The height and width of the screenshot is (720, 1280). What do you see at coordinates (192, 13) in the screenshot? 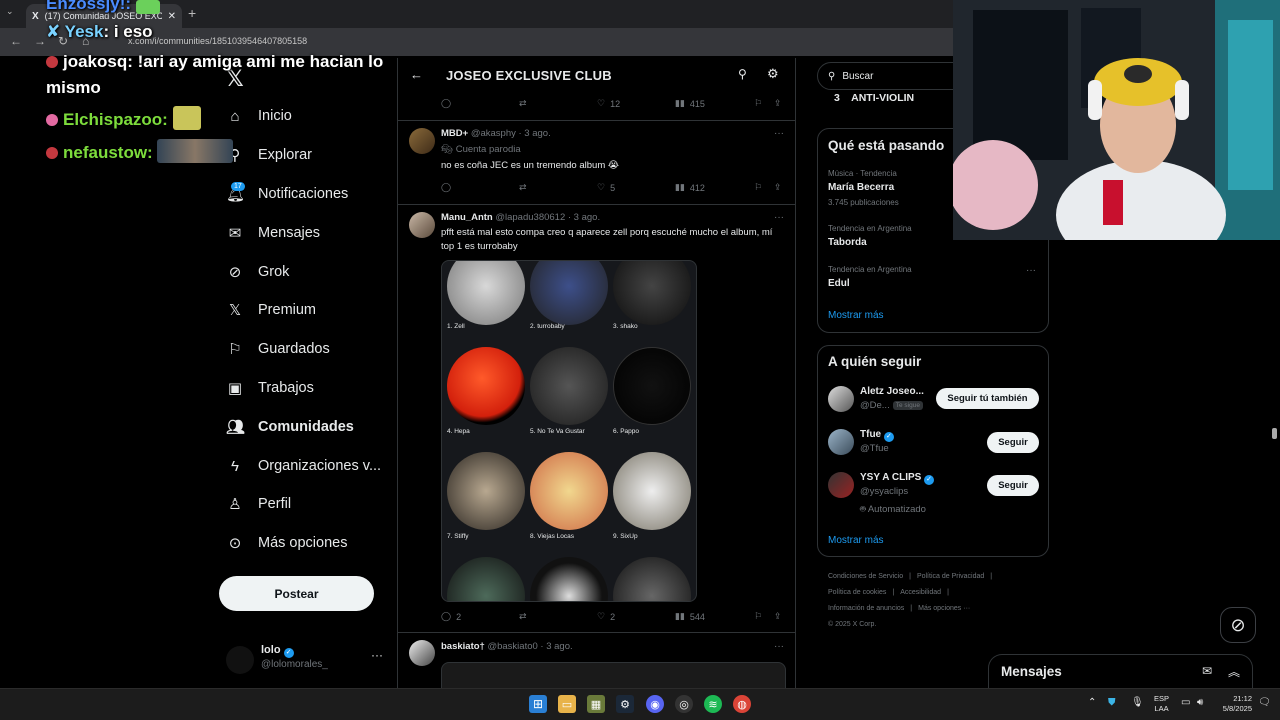
I see `new-tab-icon: +` at bounding box center [192, 13].